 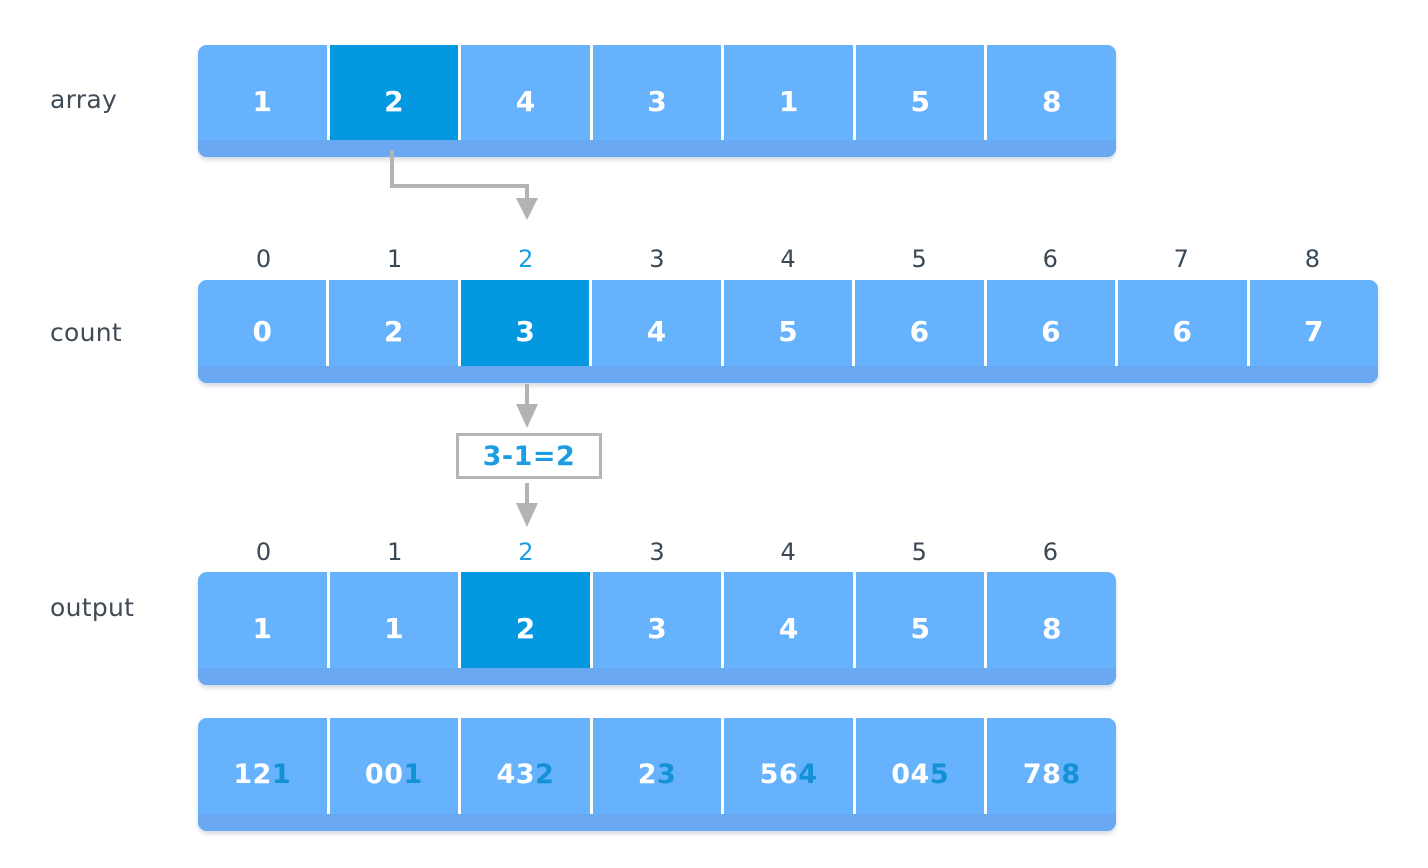 I want to click on count-cell: 0, so click(x=262, y=331).